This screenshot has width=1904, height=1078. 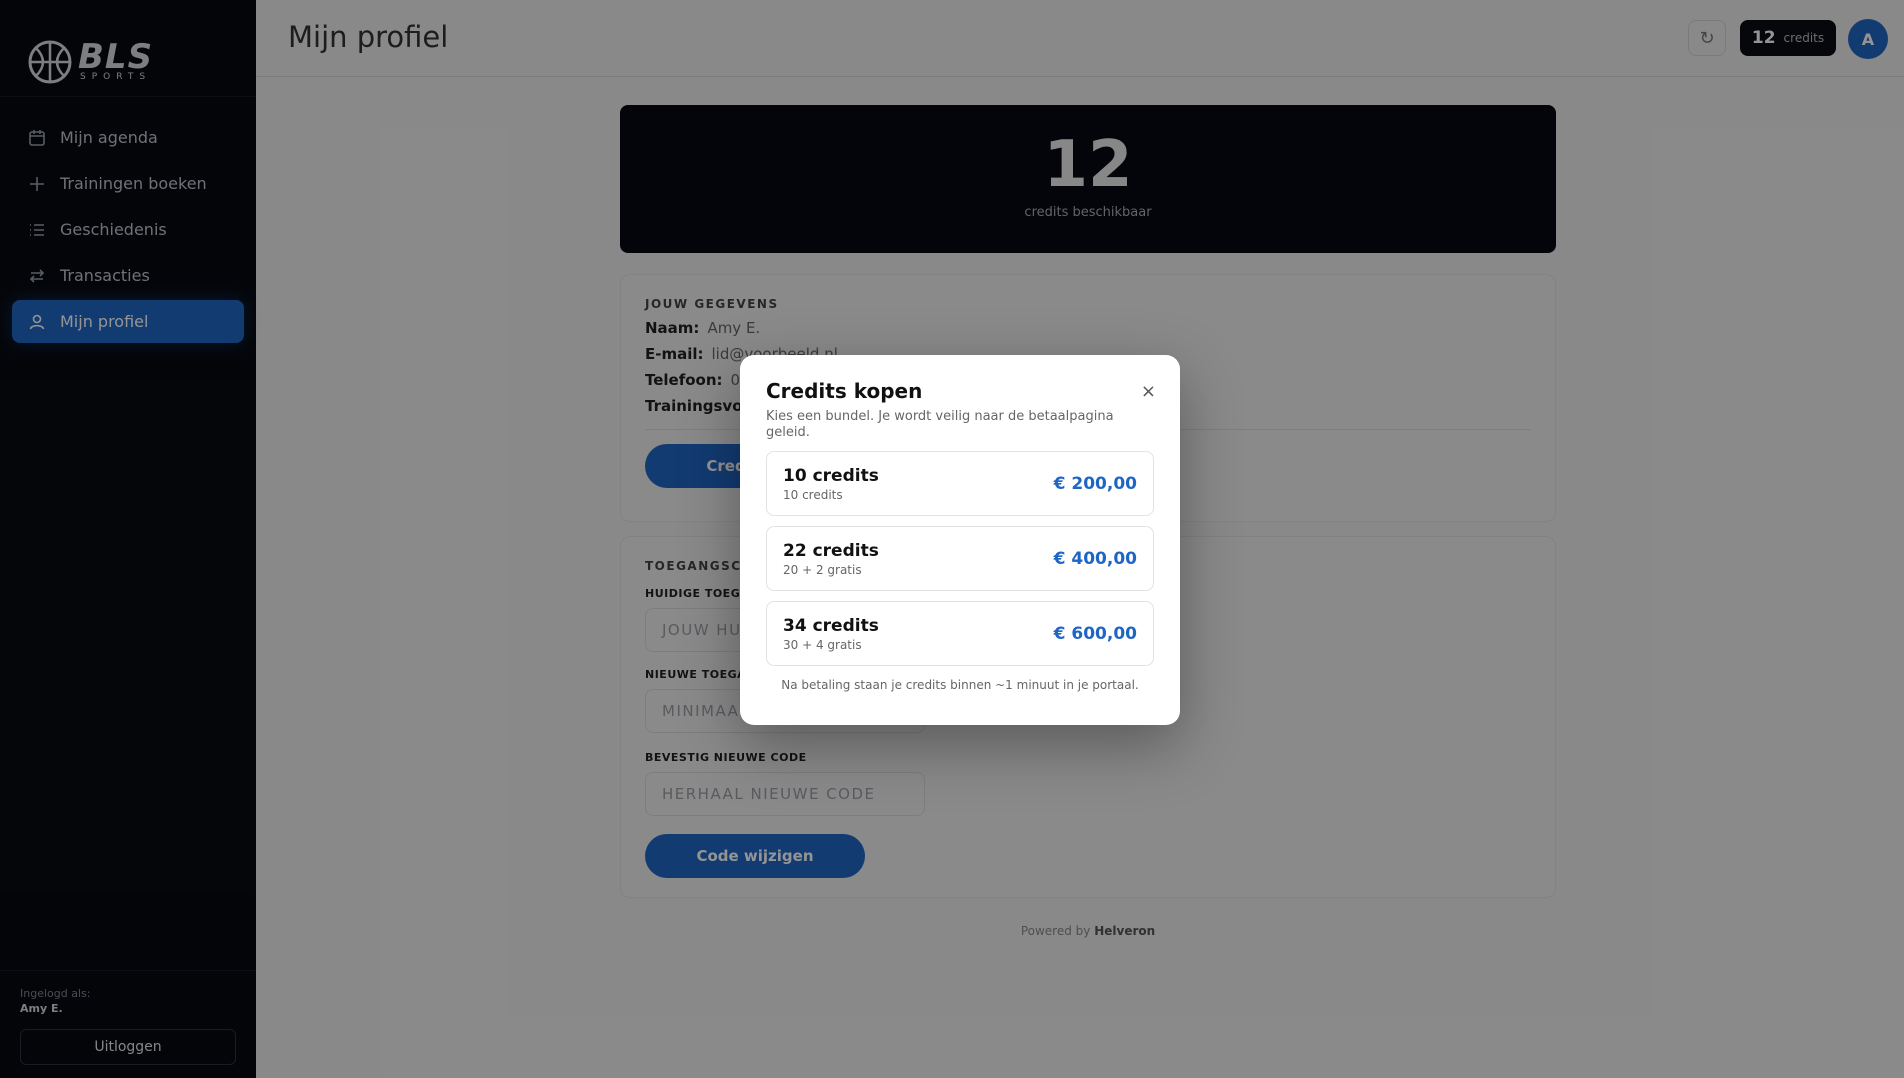 I want to click on modal-title: Credits kopen, so click(x=844, y=391).